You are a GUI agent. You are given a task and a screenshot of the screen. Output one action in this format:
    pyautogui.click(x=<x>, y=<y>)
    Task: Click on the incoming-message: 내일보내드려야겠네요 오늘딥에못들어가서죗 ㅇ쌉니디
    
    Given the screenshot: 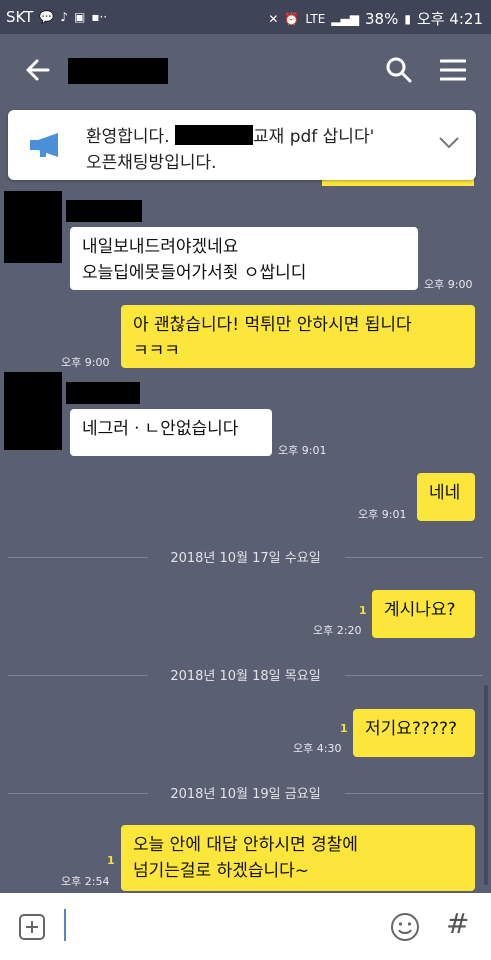 What is the action you would take?
    pyautogui.click(x=244, y=258)
    